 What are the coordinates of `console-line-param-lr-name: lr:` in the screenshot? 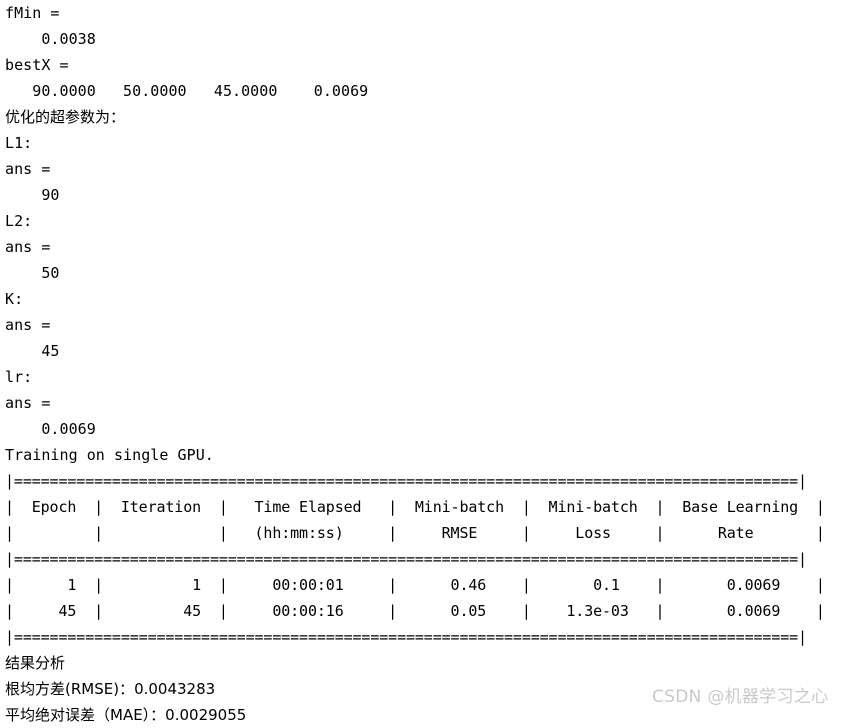 It's located at (19, 377).